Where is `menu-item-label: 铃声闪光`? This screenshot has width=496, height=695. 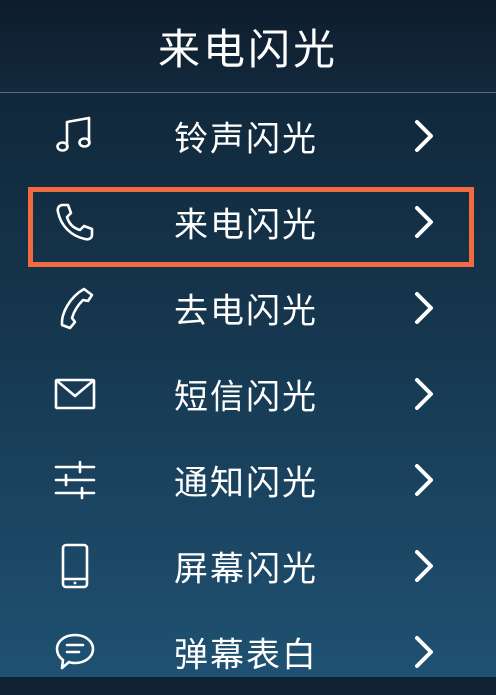 menu-item-label: 铃声闪光 is located at coordinates (246, 139).